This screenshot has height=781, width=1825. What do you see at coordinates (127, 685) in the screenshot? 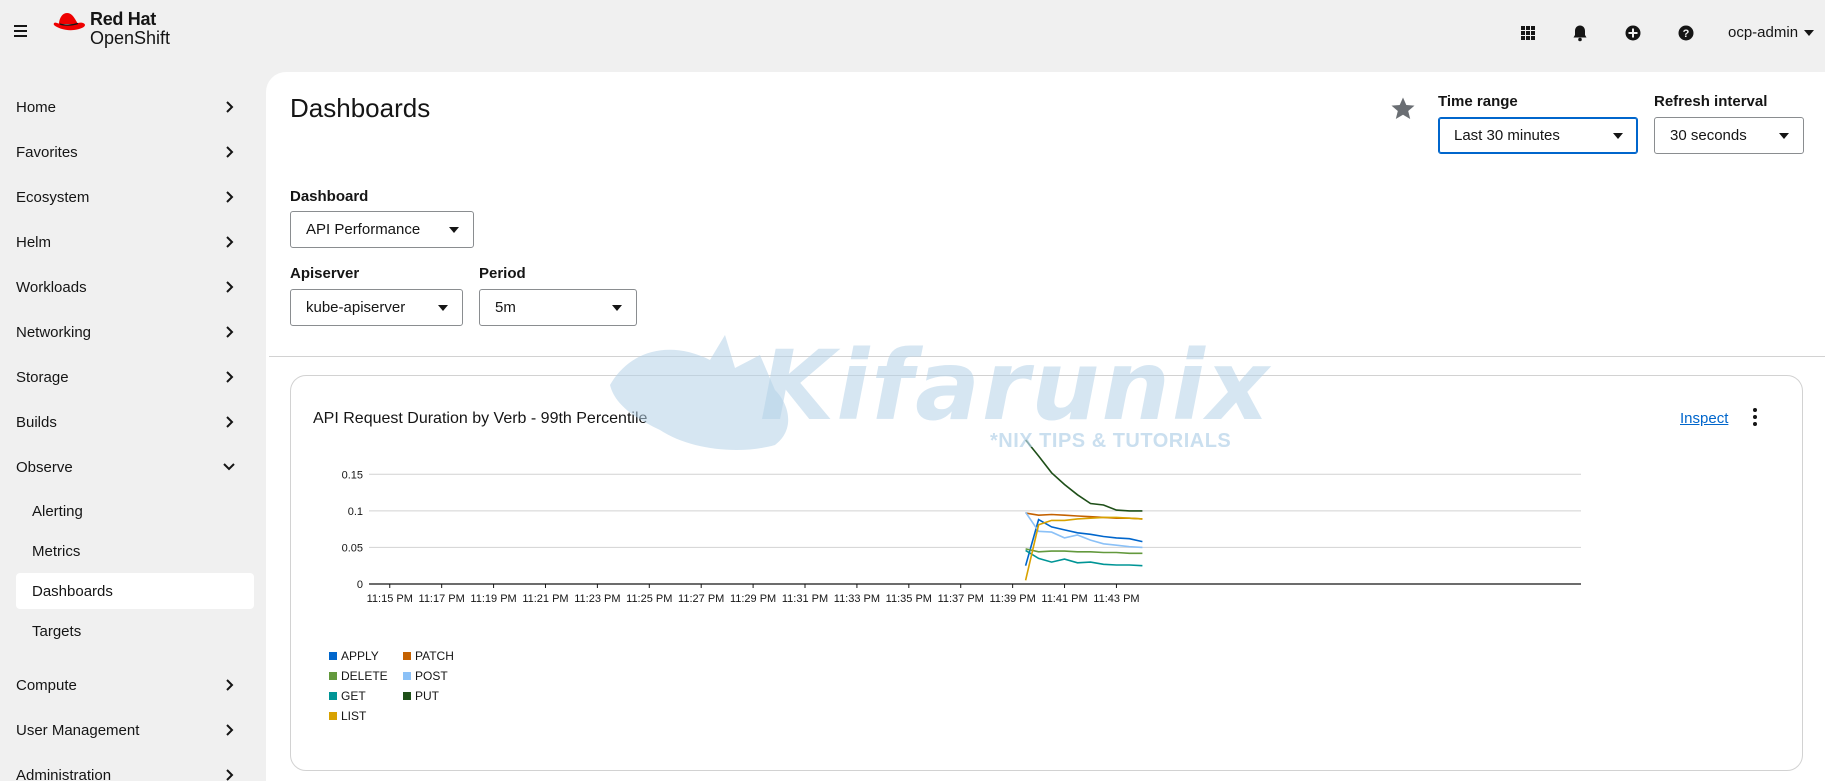
I see `sidebar-item-compute: Compute` at bounding box center [127, 685].